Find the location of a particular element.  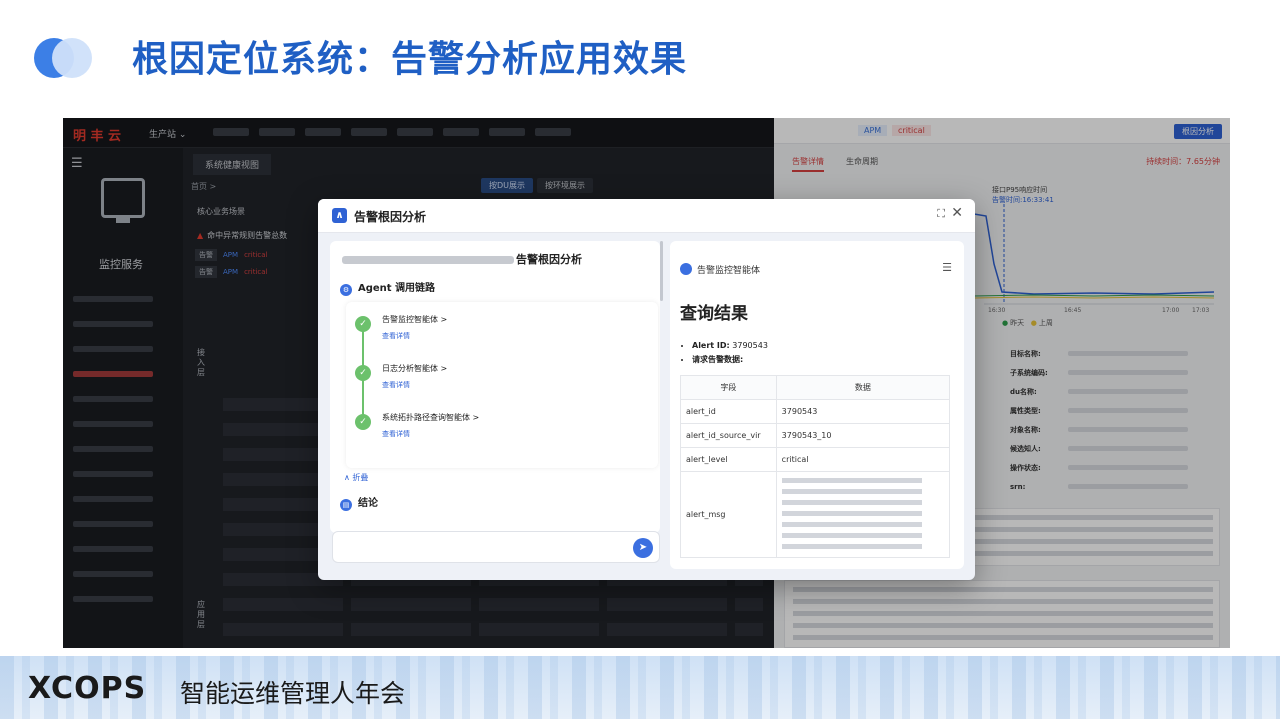

modal-title: 告警根因分析 is located at coordinates (390, 217).